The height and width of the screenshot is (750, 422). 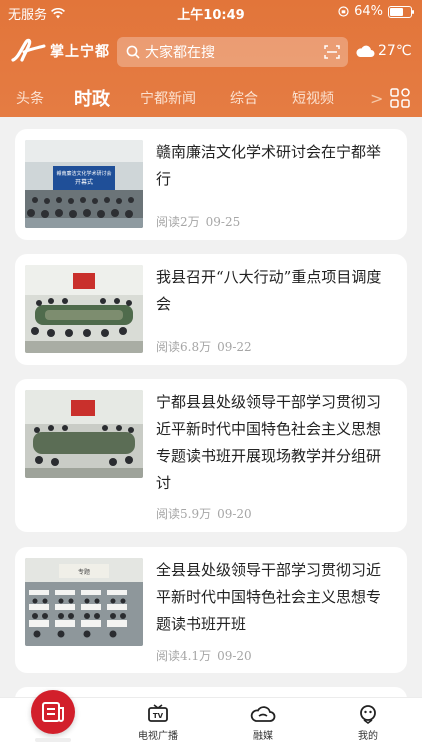 I want to click on article-thumbnail: 赣南廉洁文化学术研讨会 开幕式, so click(x=84, y=184).